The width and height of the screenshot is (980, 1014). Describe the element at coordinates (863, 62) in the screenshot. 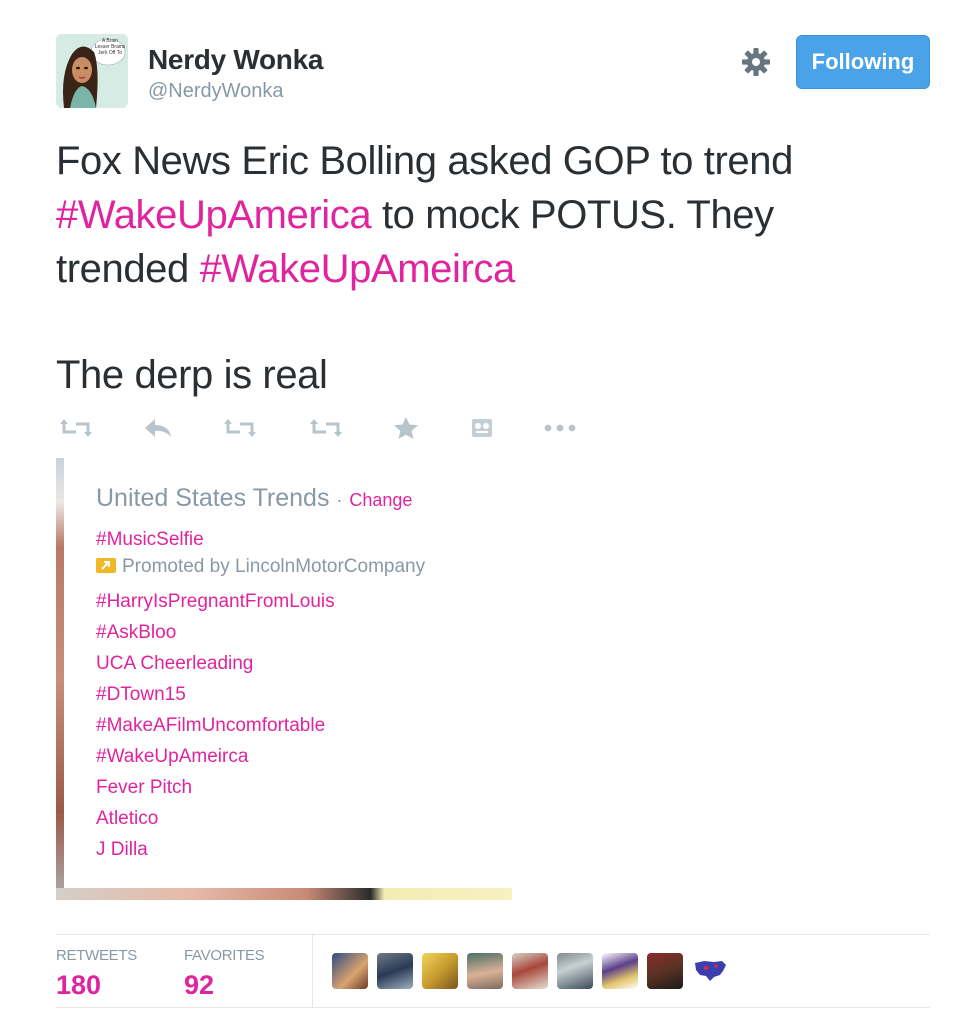

I see `following-button: Following` at that location.